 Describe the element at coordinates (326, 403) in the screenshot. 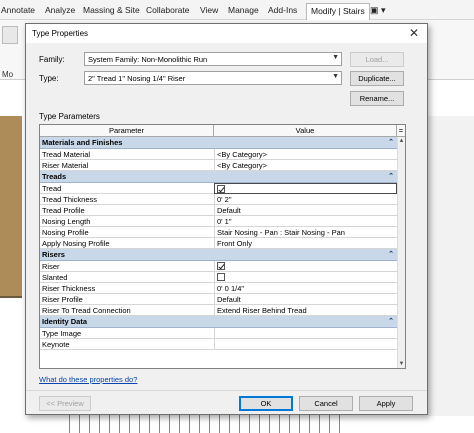

I see `cancel-button: Cancel` at that location.